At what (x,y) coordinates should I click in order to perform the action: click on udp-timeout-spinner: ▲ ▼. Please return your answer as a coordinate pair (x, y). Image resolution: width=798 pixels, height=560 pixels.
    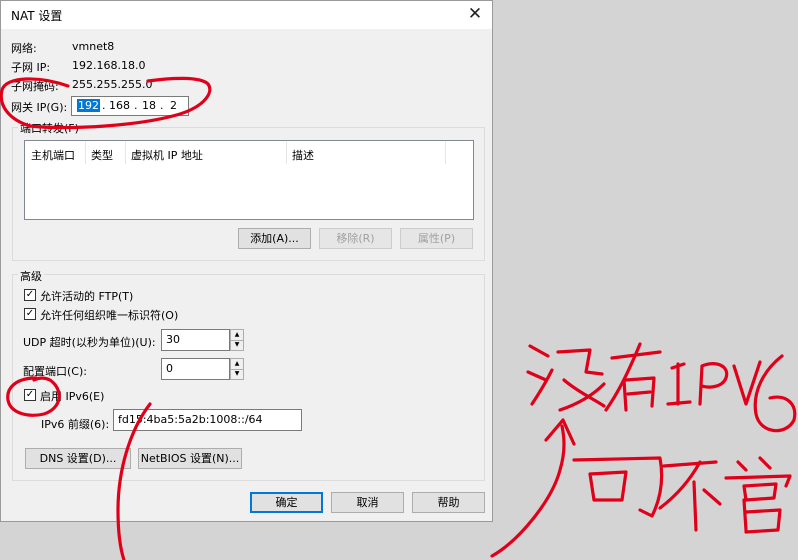
    Looking at the image, I should click on (237, 340).